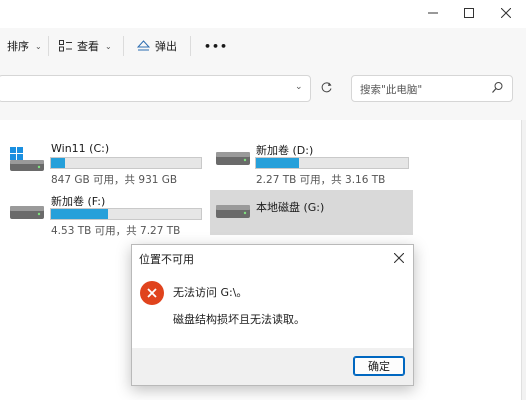 The width and height of the screenshot is (526, 400). What do you see at coordinates (152, 293) in the screenshot?
I see `error-icon` at bounding box center [152, 293].